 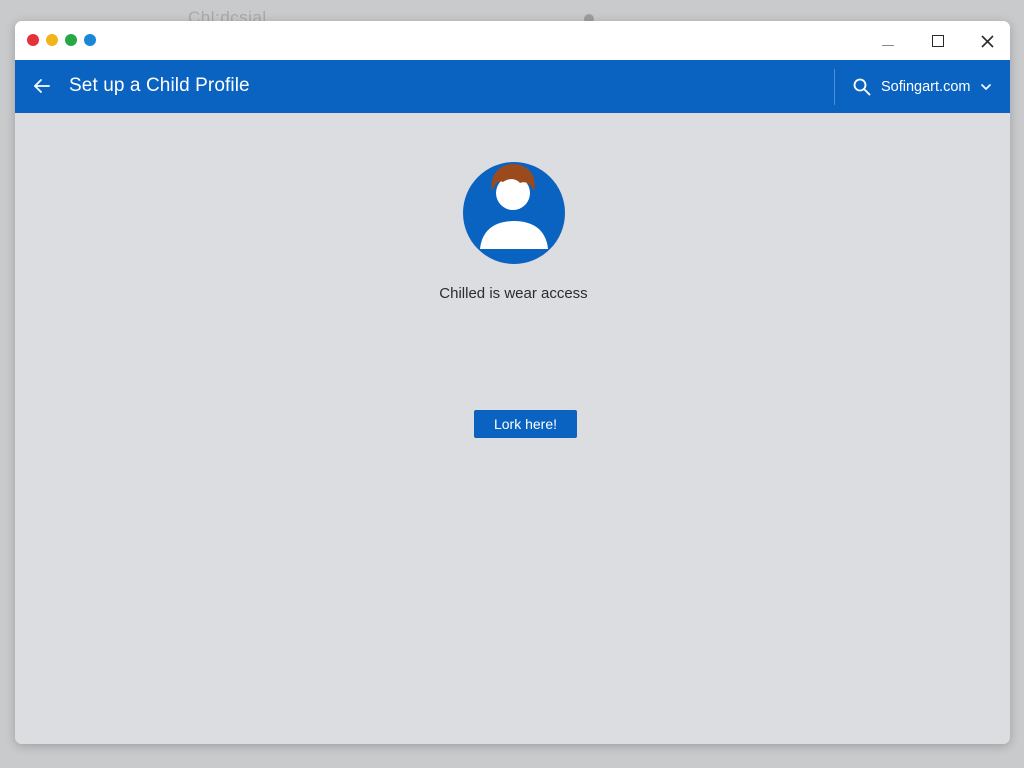 What do you see at coordinates (513, 293) in the screenshot?
I see `status-message: Chilled is wear access` at bounding box center [513, 293].